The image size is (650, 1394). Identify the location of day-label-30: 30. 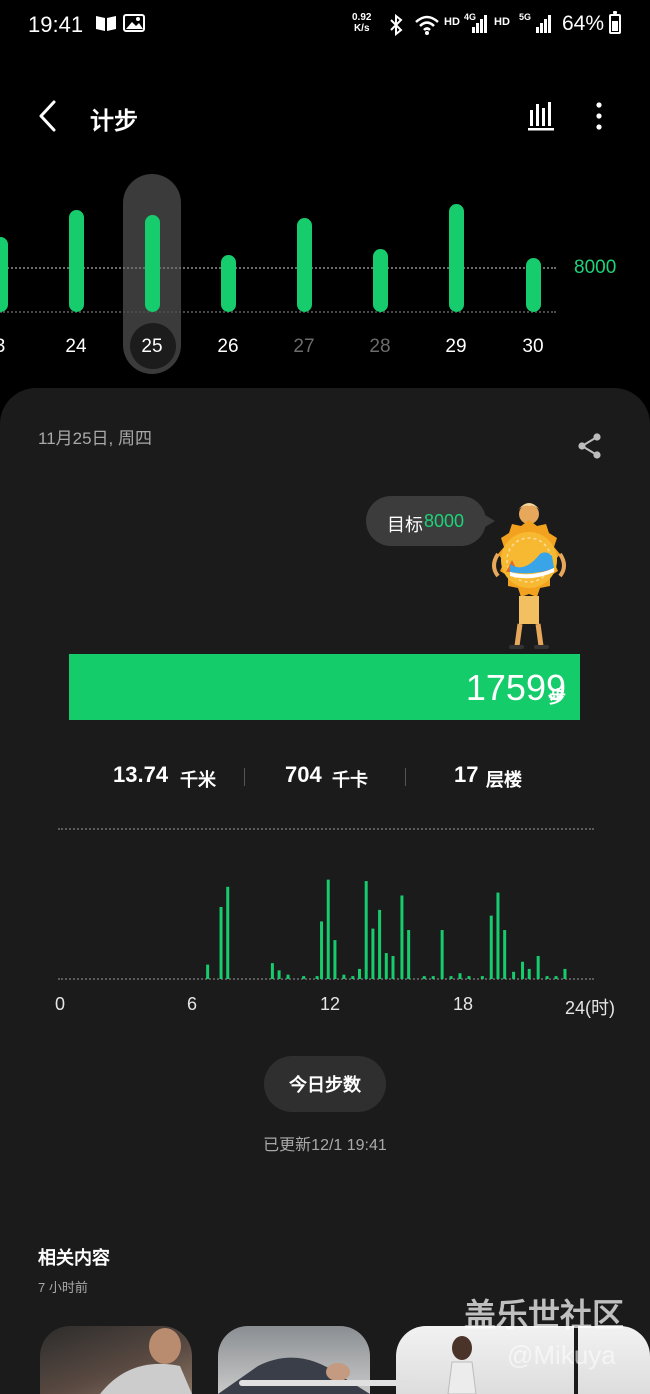
(533, 347).